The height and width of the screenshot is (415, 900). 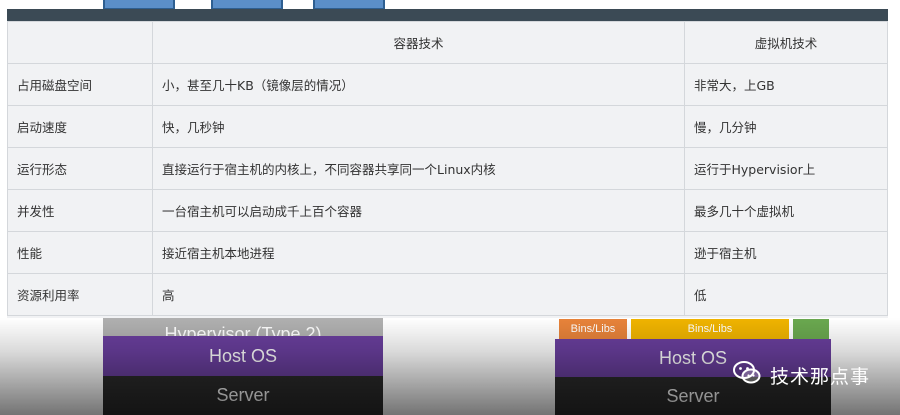 What do you see at coordinates (811, 329) in the screenshot?
I see `bins-libs-block` at bounding box center [811, 329].